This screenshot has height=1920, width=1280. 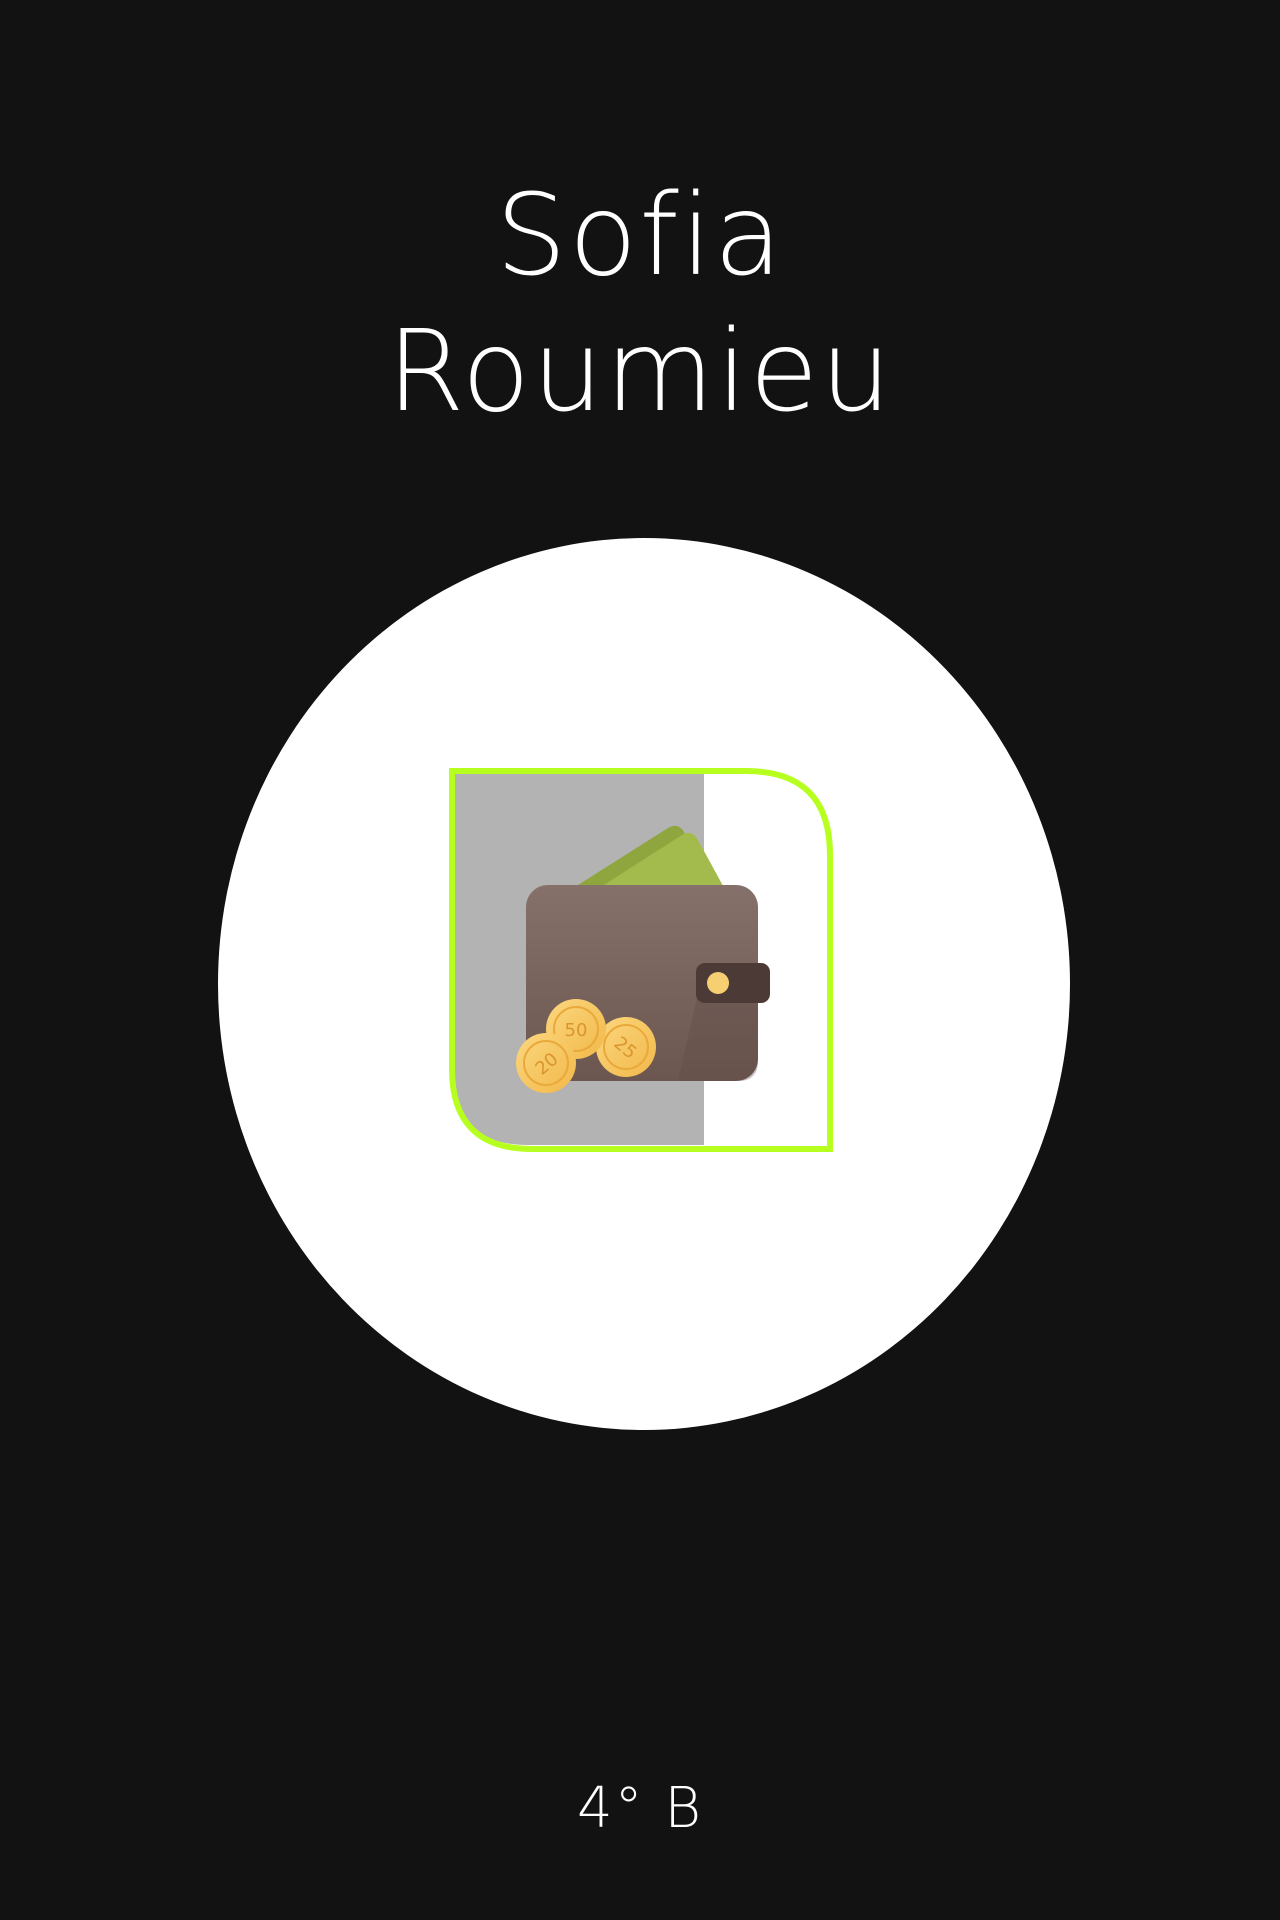 What do you see at coordinates (576, 1030) in the screenshot?
I see `coin-50-label: 50` at bounding box center [576, 1030].